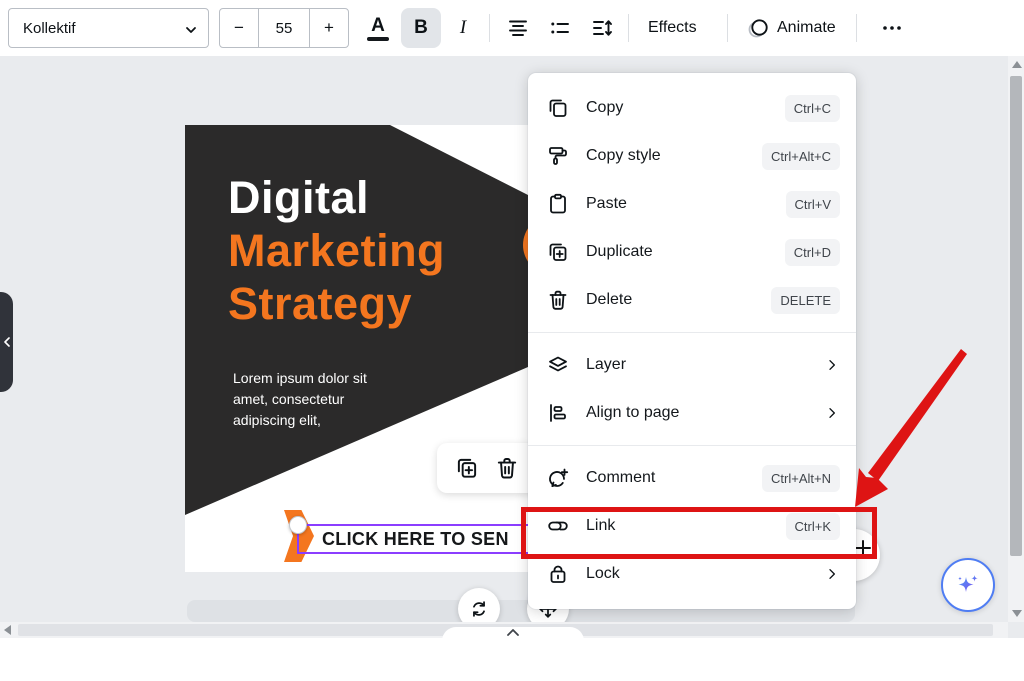  I want to click on vertical-scrollbar, so click(1016, 339).